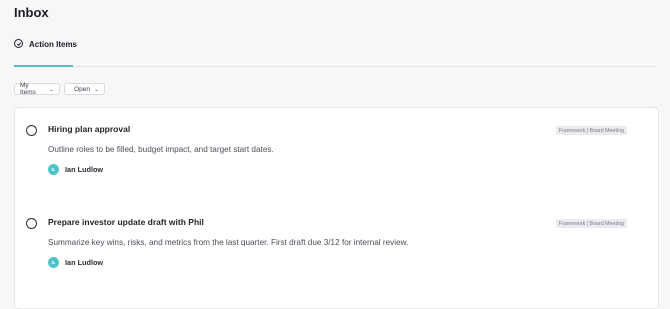 Image resolution: width=670 pixels, height=309 pixels. I want to click on filter-label: Open, so click(82, 89).